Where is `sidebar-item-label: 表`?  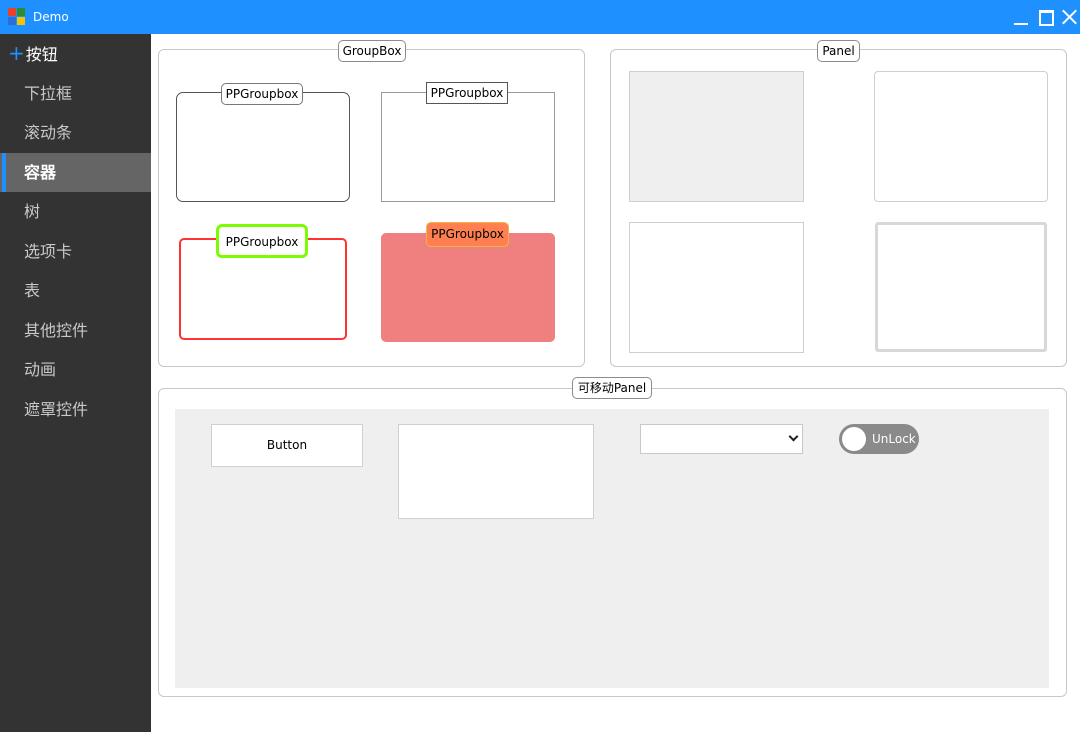
sidebar-item-label: 表 is located at coordinates (32, 290).